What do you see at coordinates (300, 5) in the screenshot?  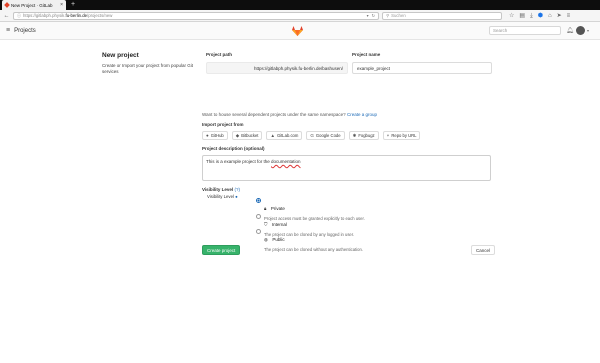 I see `browser-tab-bar: New Project · GitLab × +` at bounding box center [300, 5].